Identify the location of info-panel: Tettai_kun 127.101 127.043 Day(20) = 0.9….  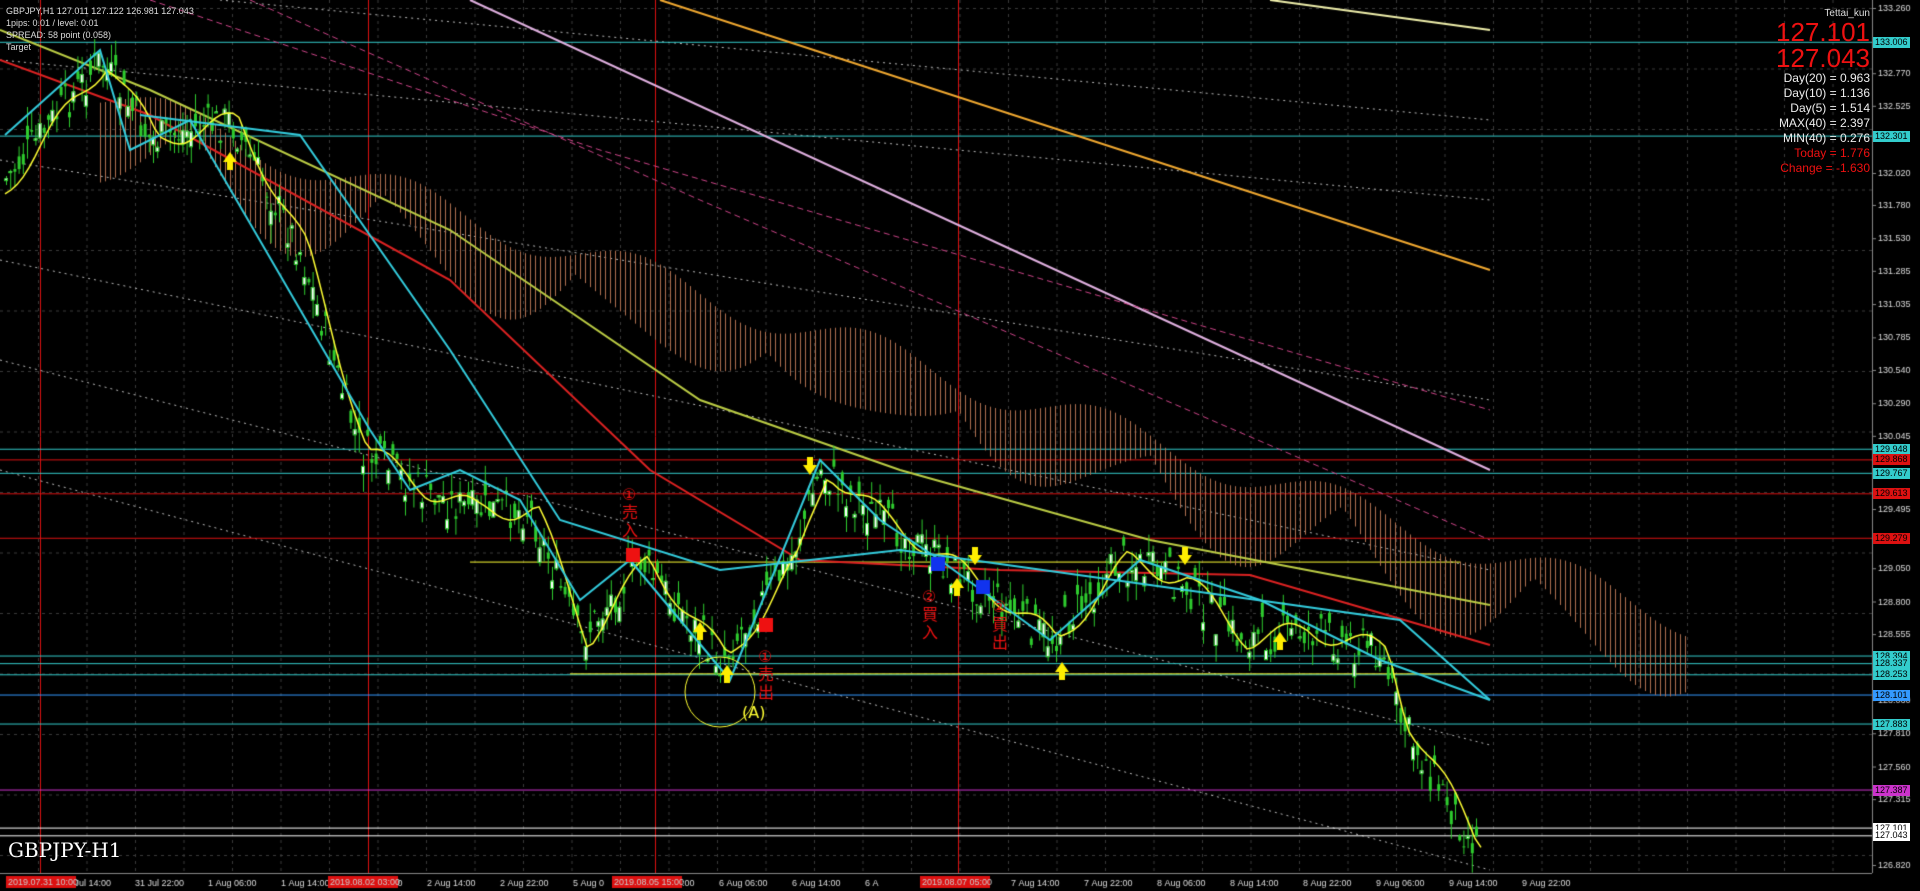
(1823, 92).